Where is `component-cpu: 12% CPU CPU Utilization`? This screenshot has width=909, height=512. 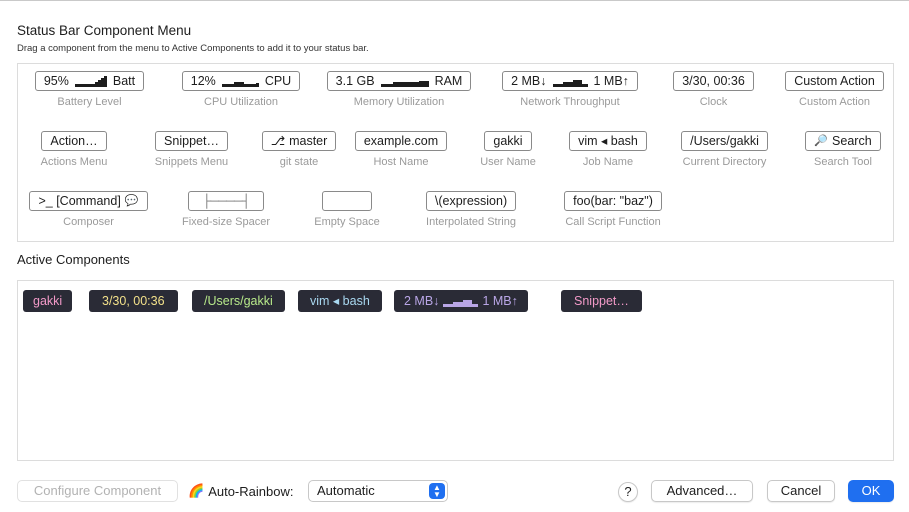
component-cpu: 12% CPU CPU Utilization is located at coordinates (241, 89).